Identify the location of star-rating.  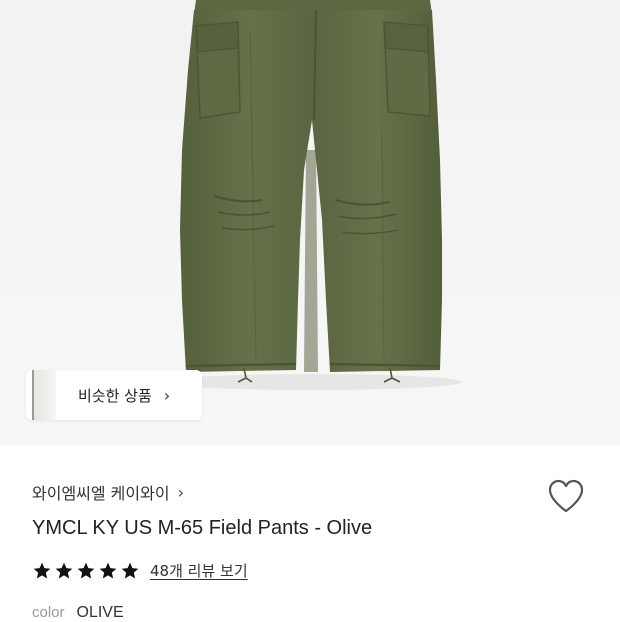
(86, 571).